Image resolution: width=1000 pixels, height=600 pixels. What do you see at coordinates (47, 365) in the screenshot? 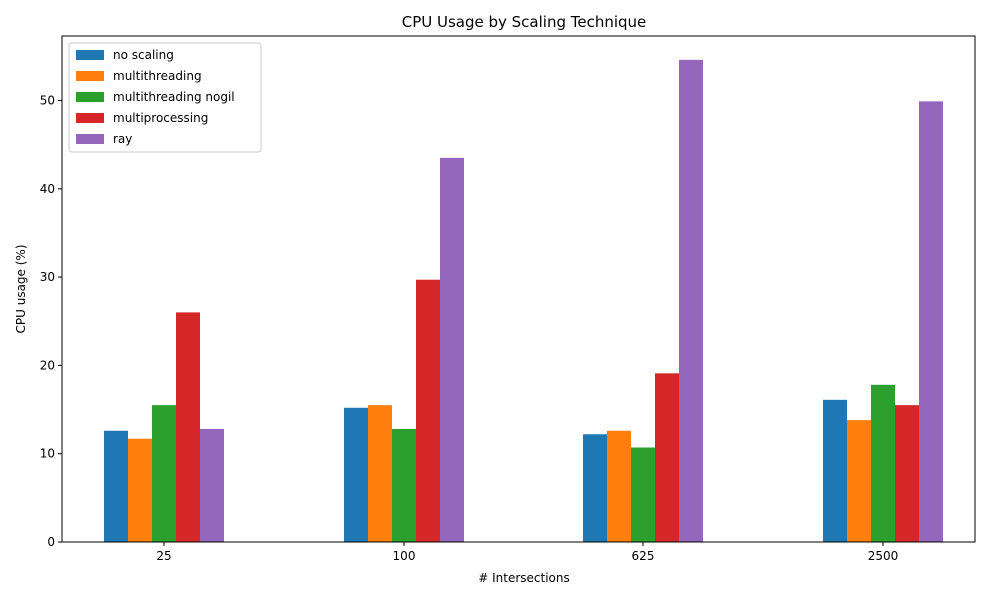
I see `y-tick-label: 20` at bounding box center [47, 365].